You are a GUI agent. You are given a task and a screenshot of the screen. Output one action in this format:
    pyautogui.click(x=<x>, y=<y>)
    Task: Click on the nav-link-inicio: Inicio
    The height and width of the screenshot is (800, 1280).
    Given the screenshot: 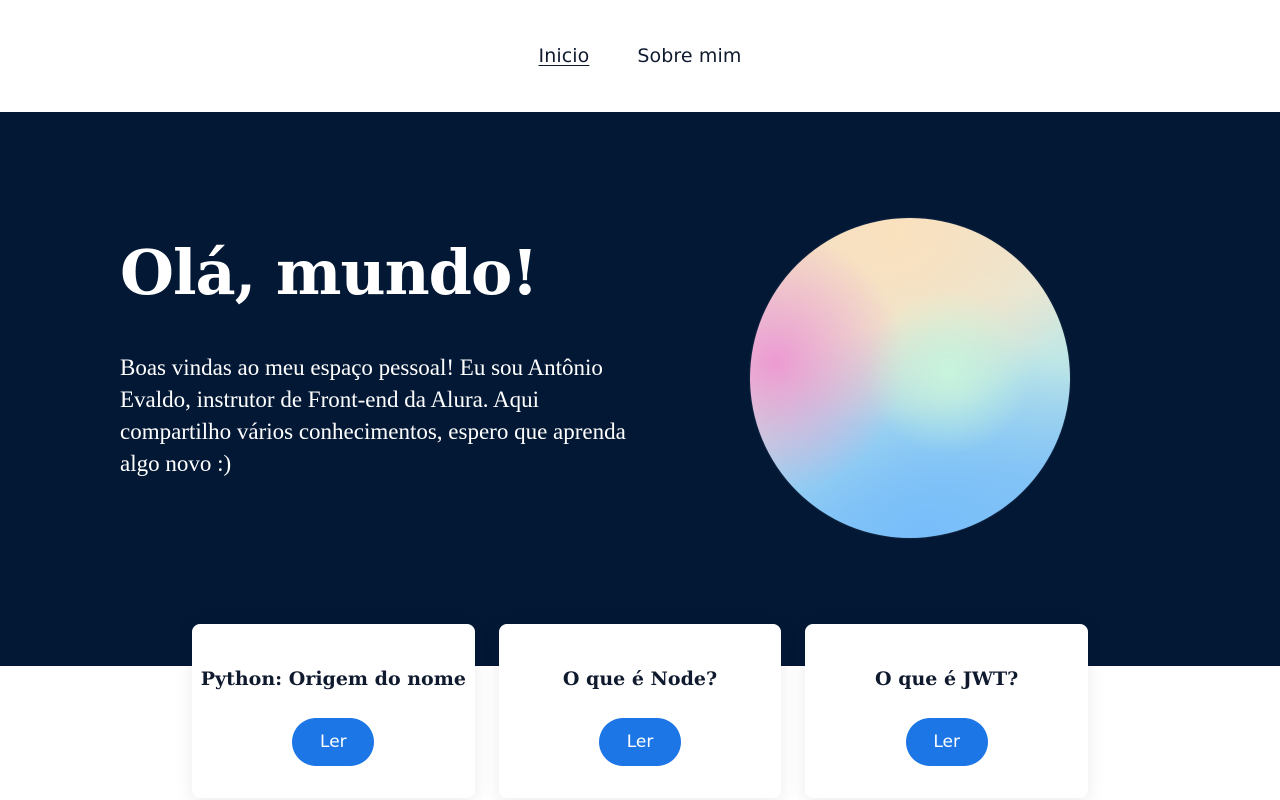 What is the action you would take?
    pyautogui.click(x=564, y=56)
    